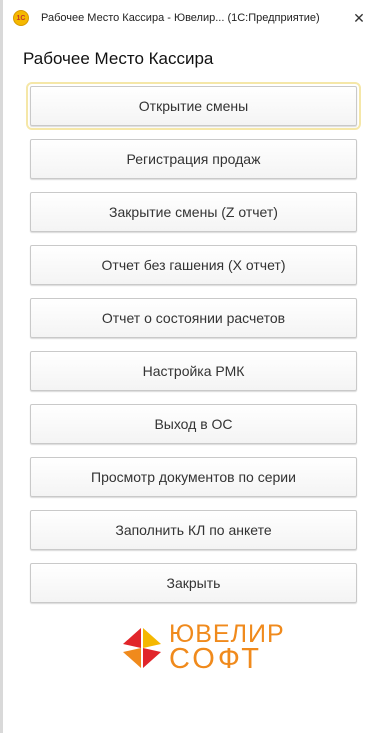  I want to click on register-sales-button: Регистрация продаж, so click(193, 159).